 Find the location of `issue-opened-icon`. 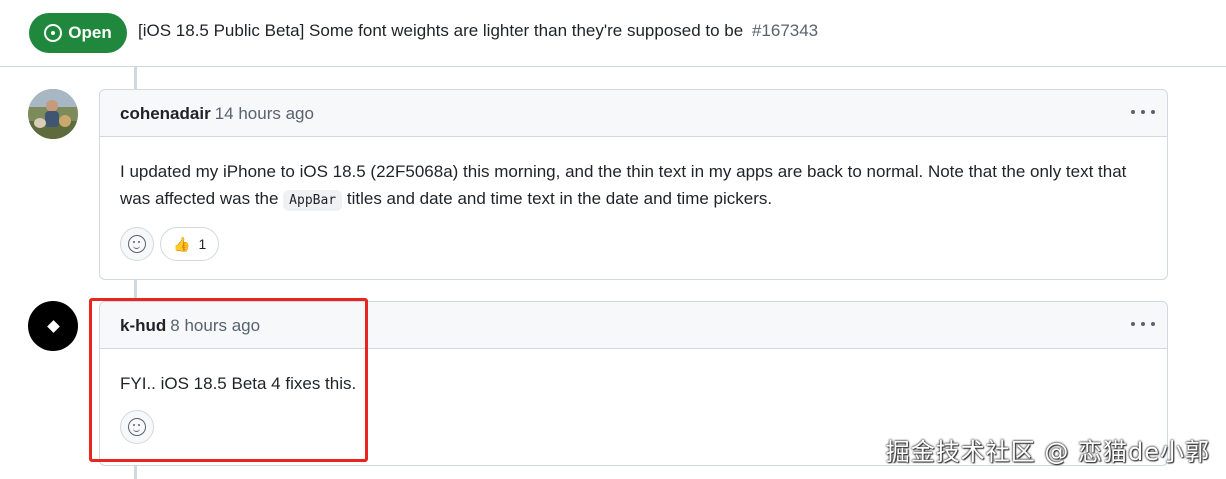

issue-opened-icon is located at coordinates (53, 33).